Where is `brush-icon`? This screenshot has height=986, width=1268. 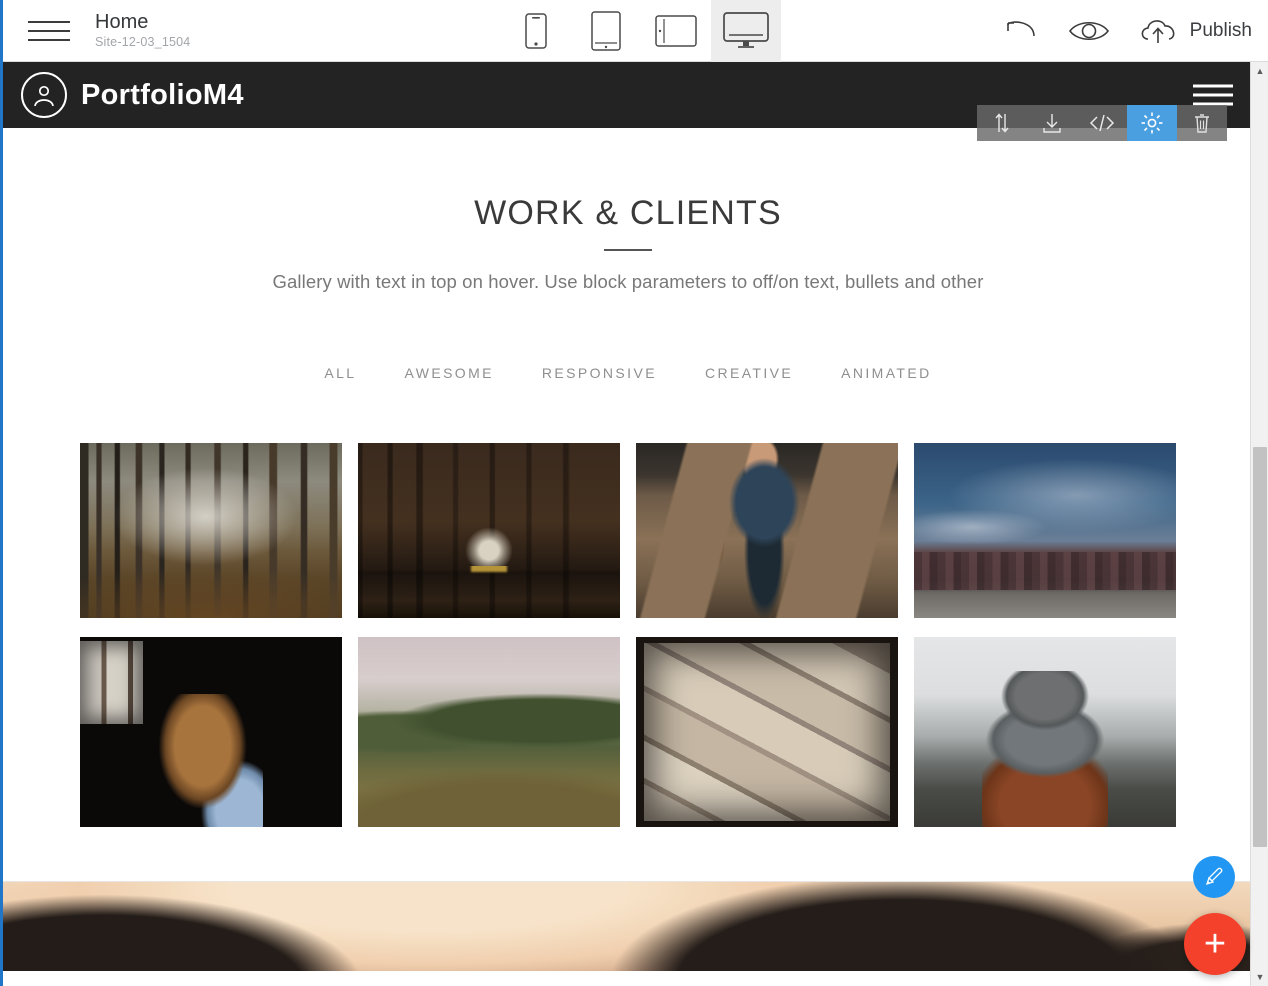 brush-icon is located at coordinates (1214, 876).